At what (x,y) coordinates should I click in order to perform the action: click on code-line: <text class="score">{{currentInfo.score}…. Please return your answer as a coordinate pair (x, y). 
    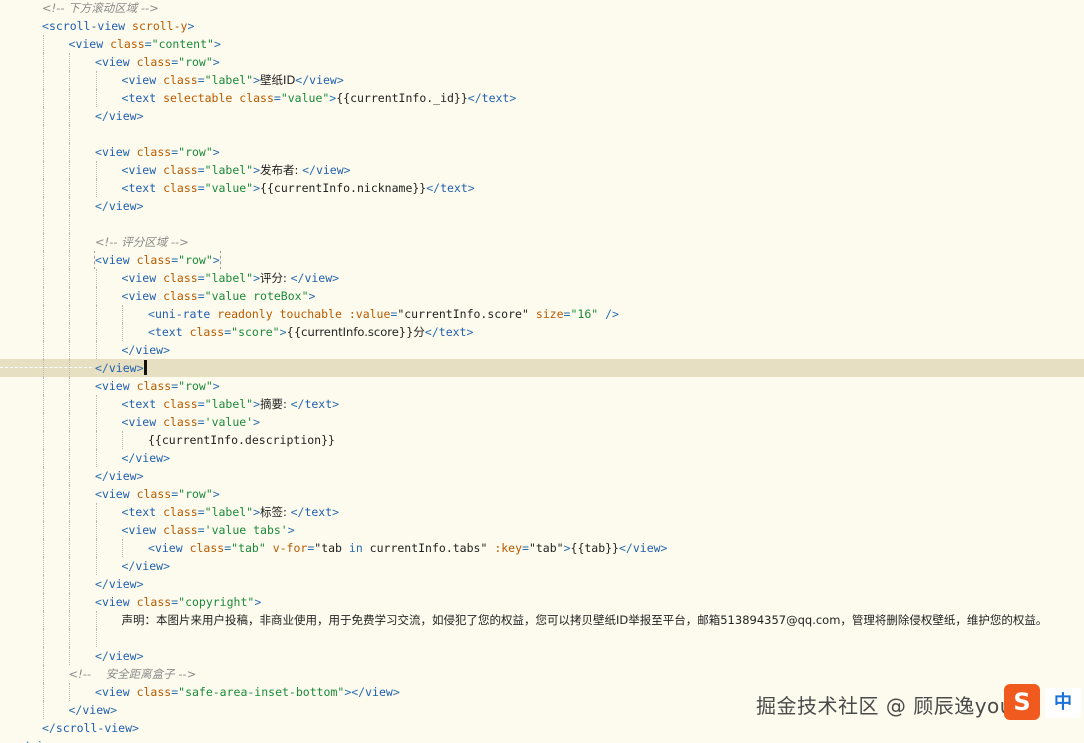
    Looking at the image, I should click on (542, 332).